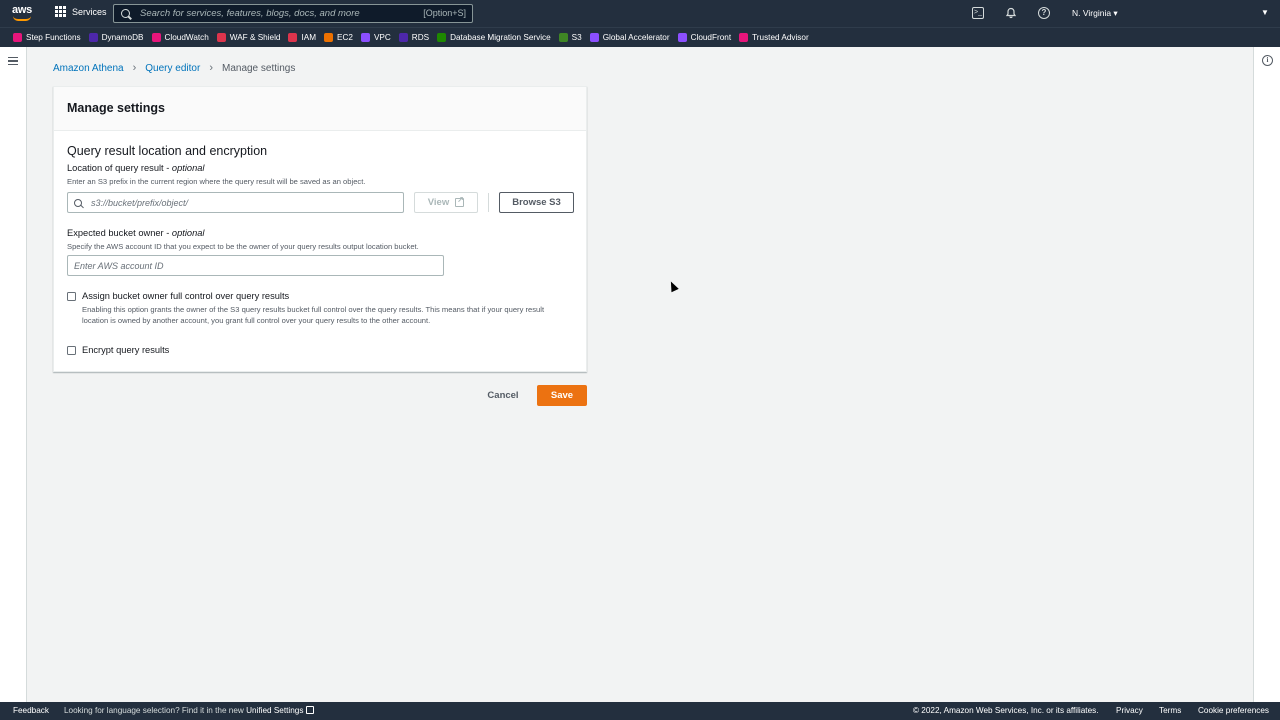 Image resolution: width=1280 pixels, height=720 pixels. Describe the element at coordinates (13, 61) in the screenshot. I see `menu-icon` at that location.